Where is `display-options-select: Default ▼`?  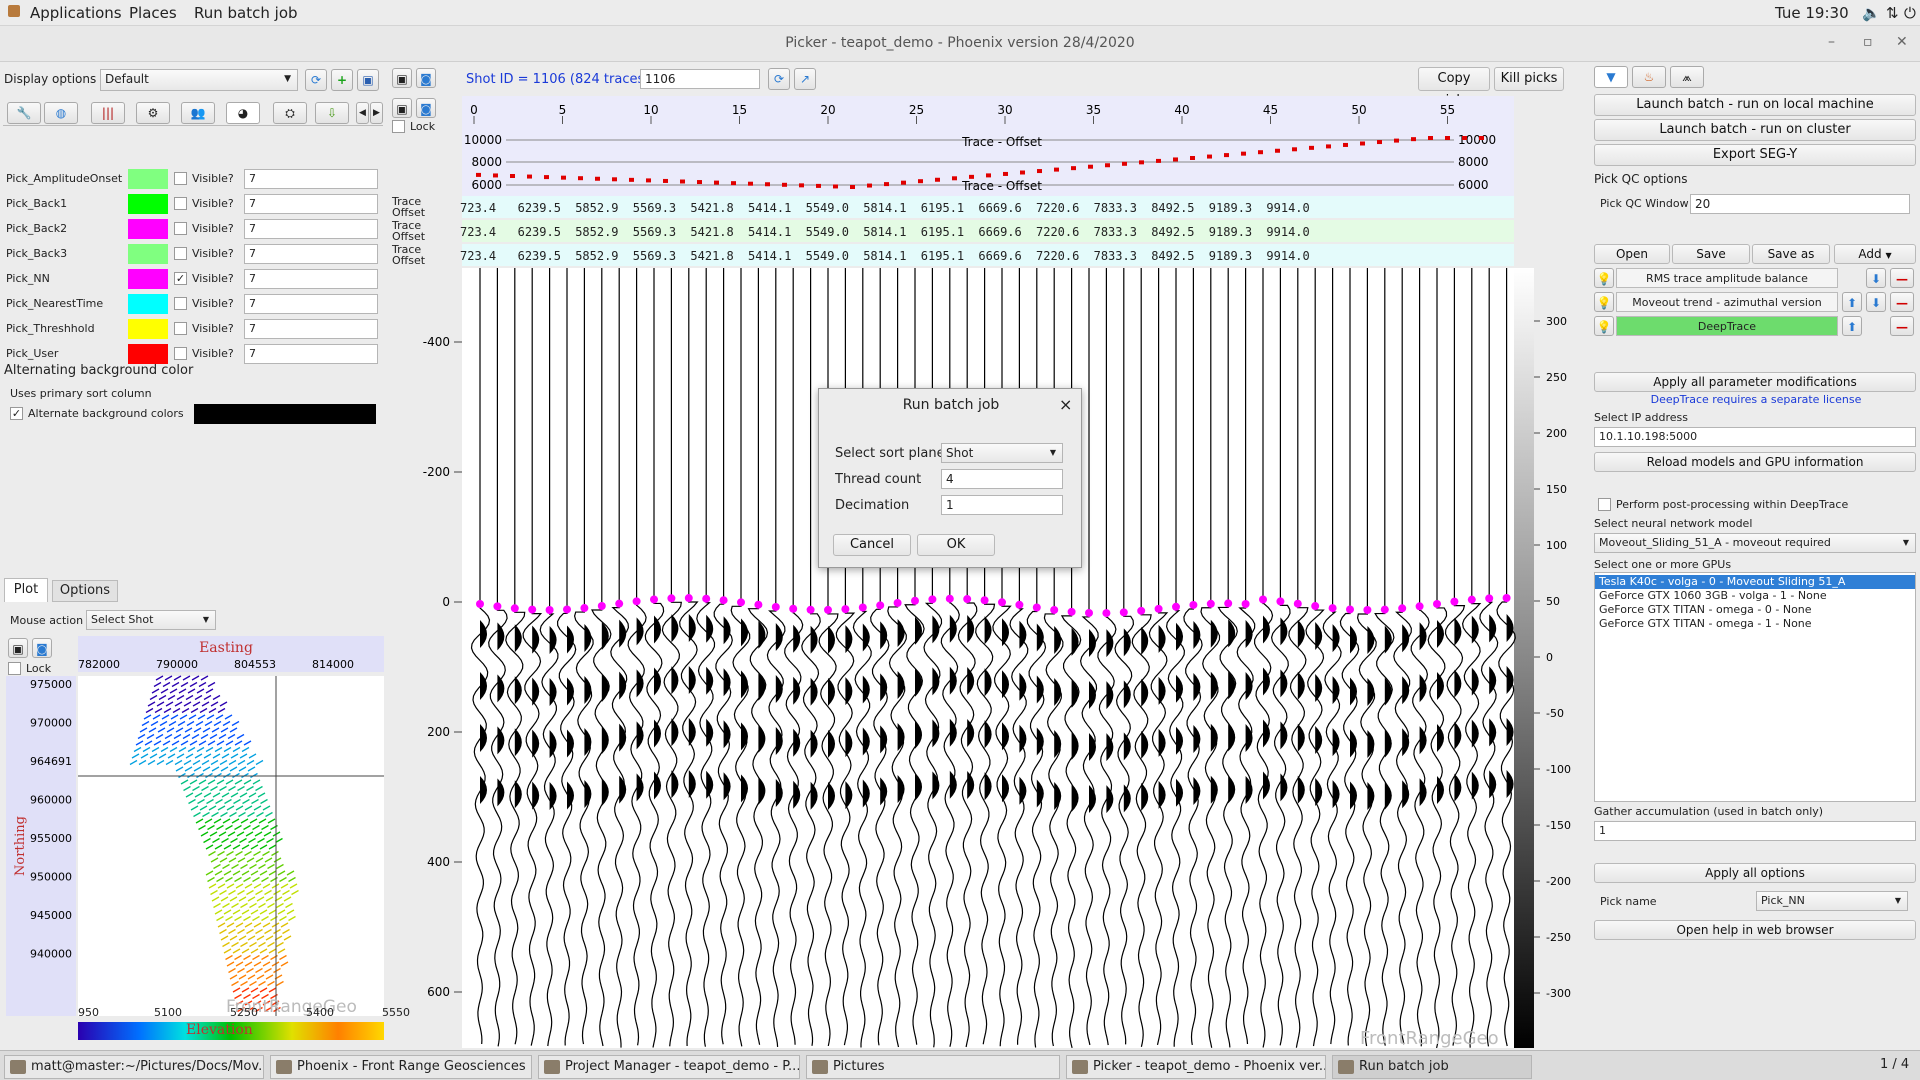
display-options-select: Default ▼ is located at coordinates (199, 80).